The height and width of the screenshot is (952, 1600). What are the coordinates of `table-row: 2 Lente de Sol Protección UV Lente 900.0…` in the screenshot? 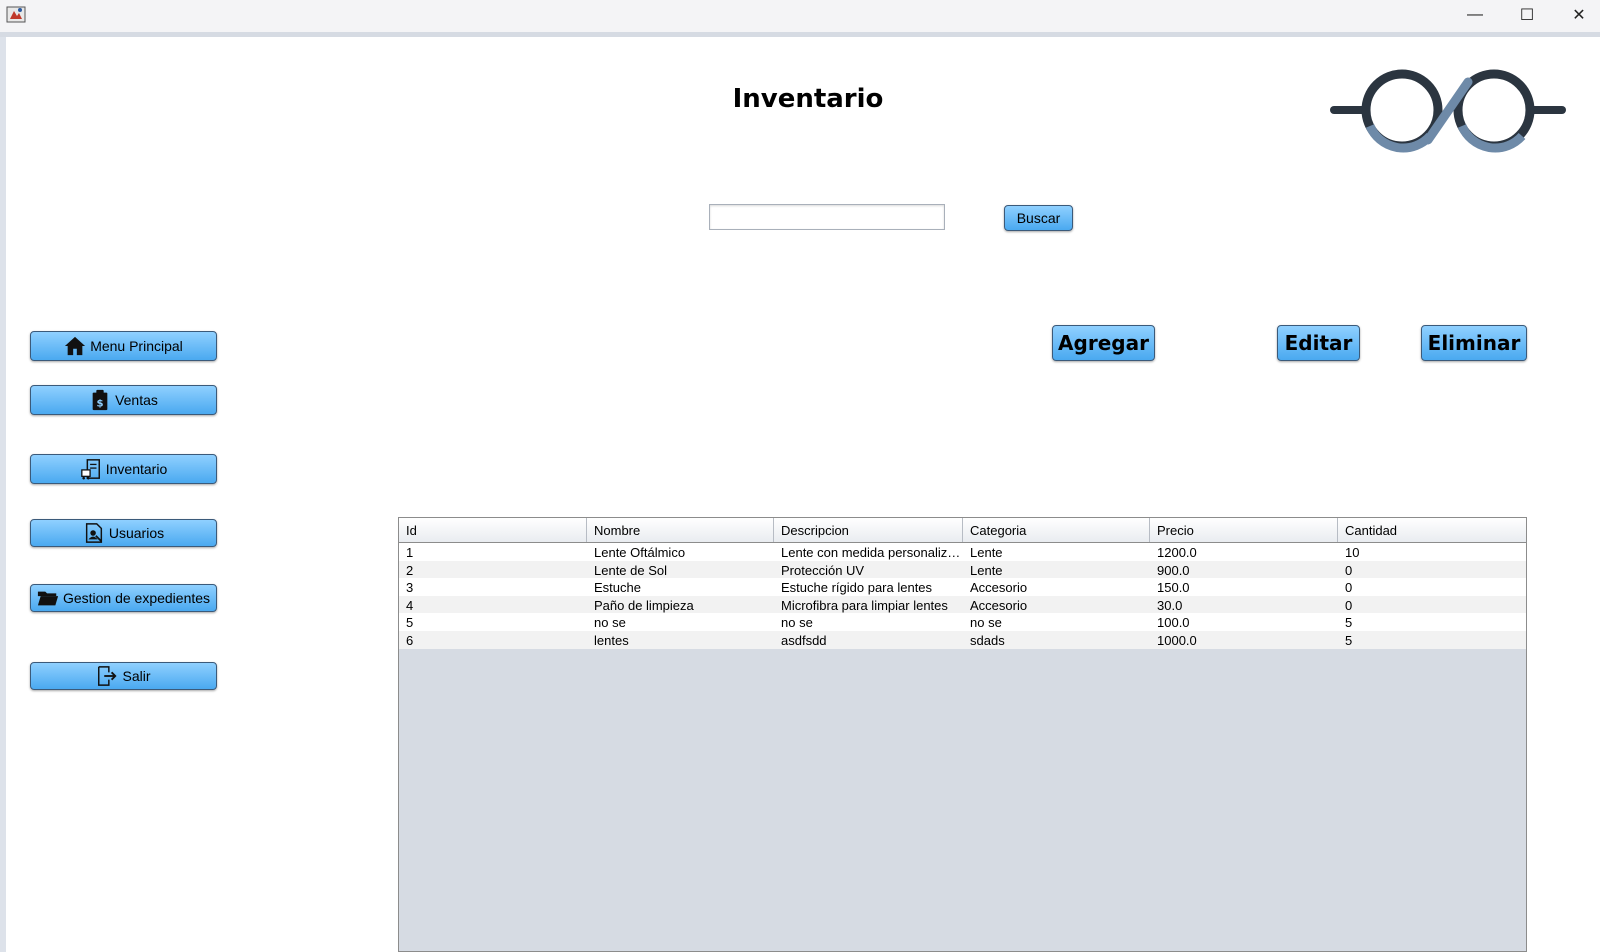 It's located at (962, 569).